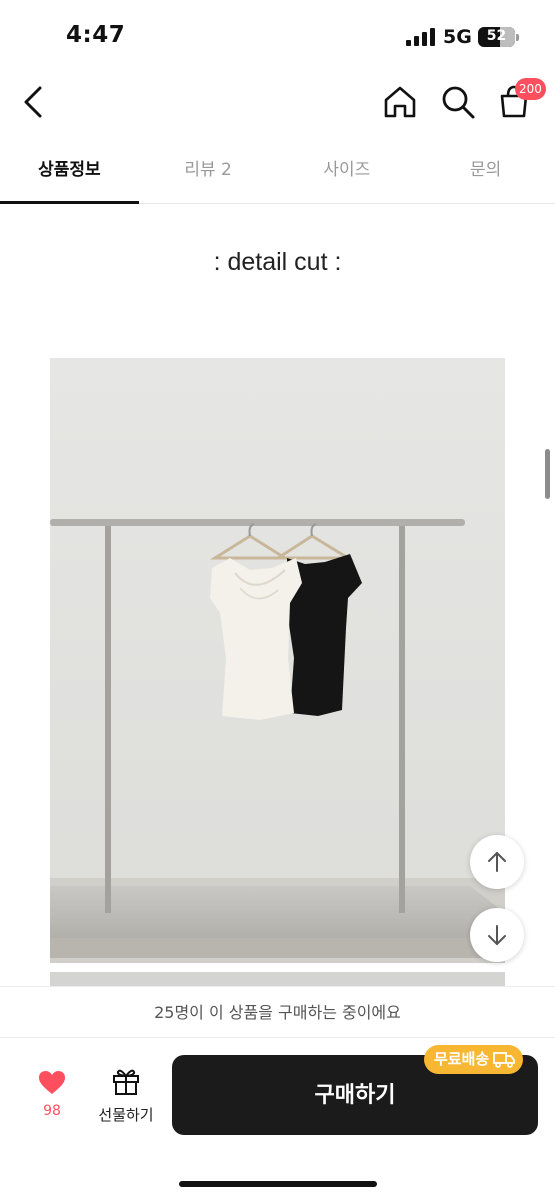  Describe the element at coordinates (208, 171) in the screenshot. I see `tab-reviews: 리뷰 2` at that location.